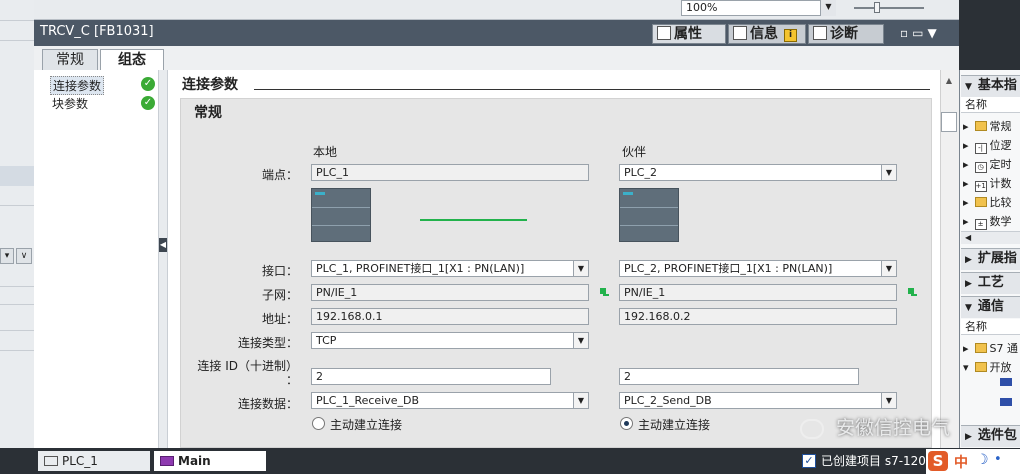 The height and width of the screenshot is (474, 1020). Describe the element at coordinates (132, 60) in the screenshot. I see `tab-configuration: 组态` at that location.